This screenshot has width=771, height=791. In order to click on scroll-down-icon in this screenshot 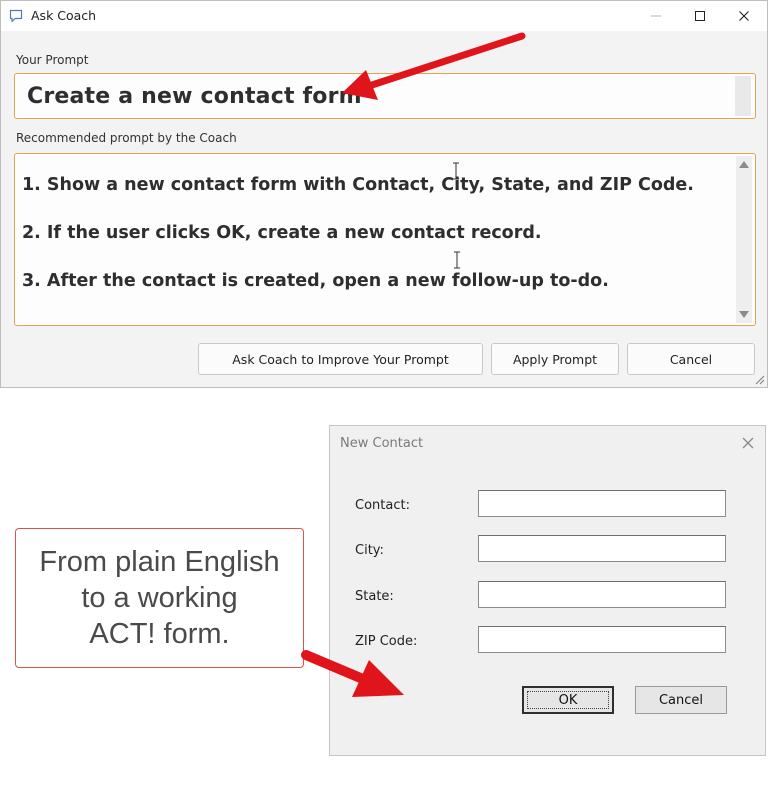, I will do `click(744, 314)`.